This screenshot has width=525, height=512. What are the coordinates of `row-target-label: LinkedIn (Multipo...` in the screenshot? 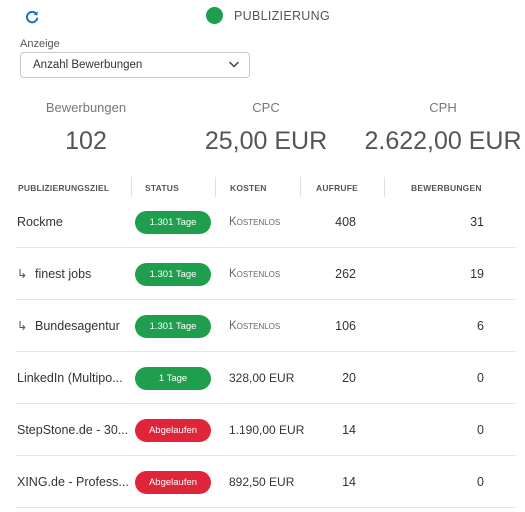 It's located at (70, 378).